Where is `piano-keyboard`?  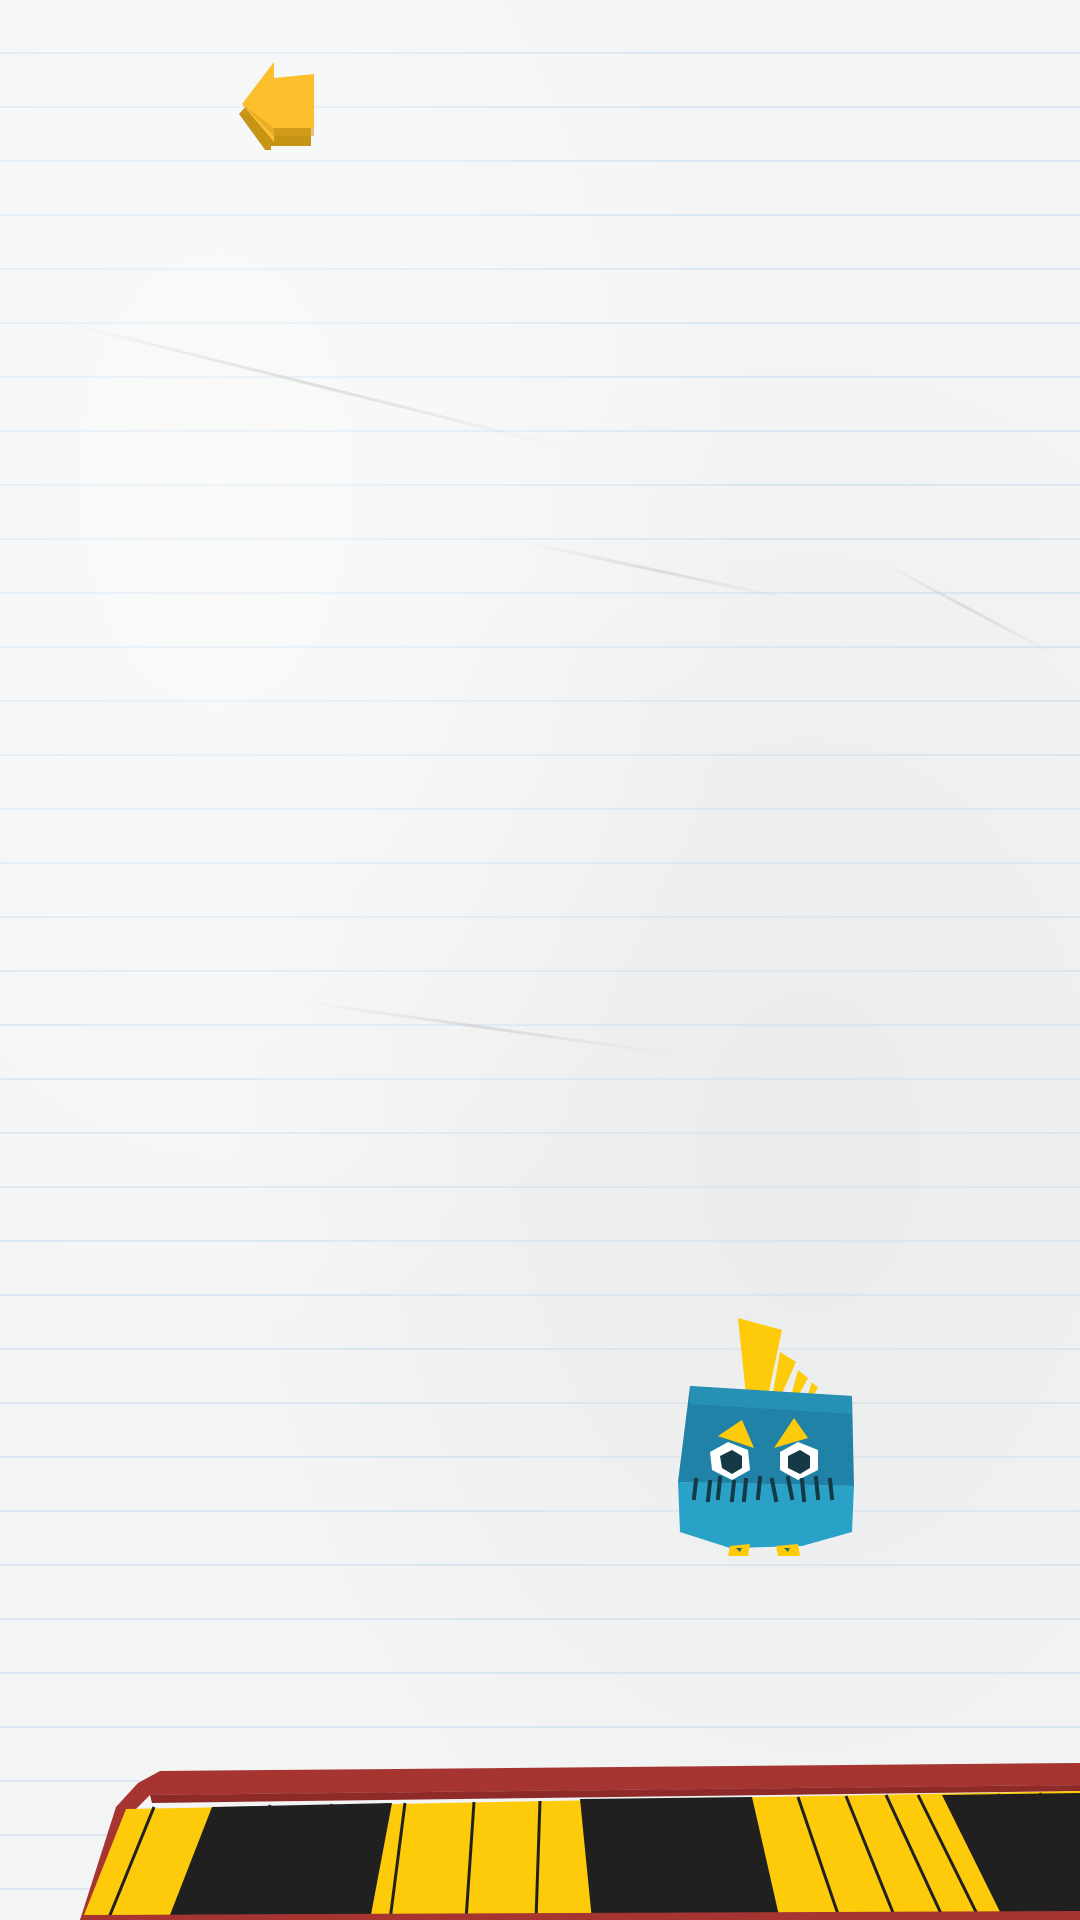
piano-keyboard is located at coordinates (540, 1837).